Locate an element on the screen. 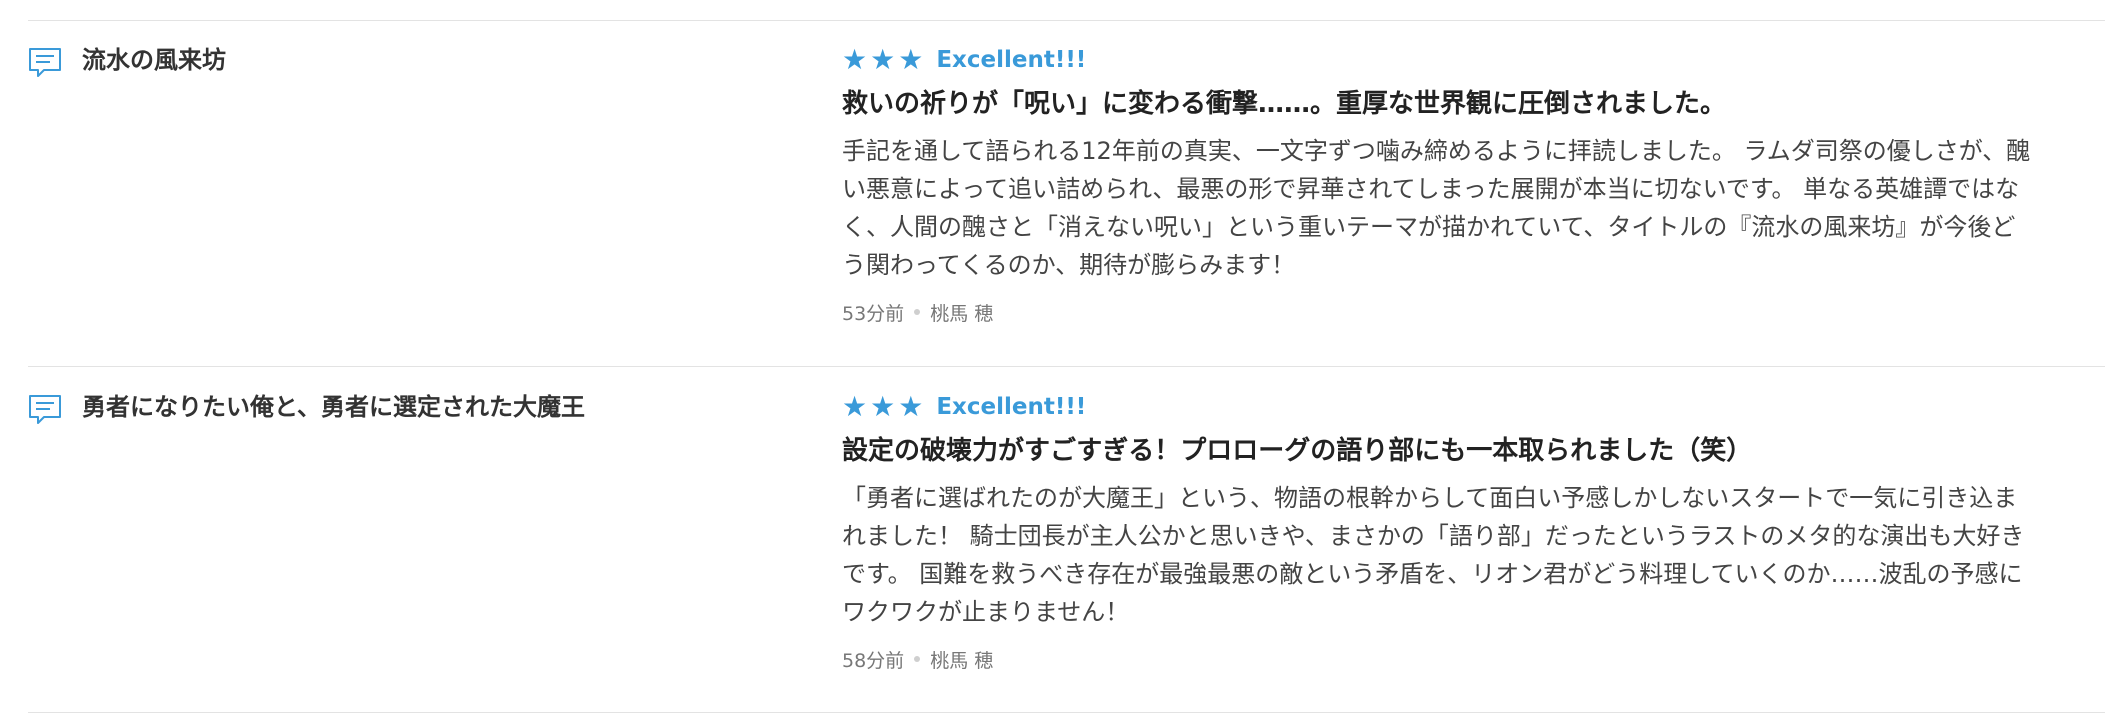 The image size is (2105, 714). work-link: 勇者になりたい俺と、勇者に選定された大魔王 is located at coordinates (306, 408).